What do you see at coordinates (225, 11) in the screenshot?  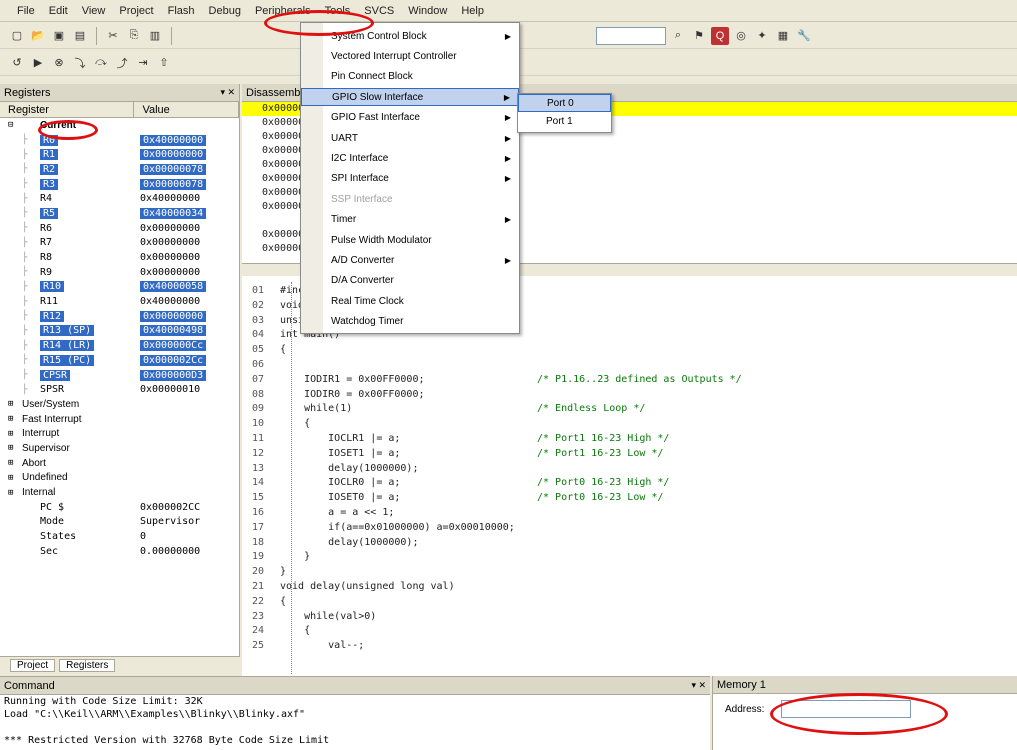 I see `menu-debug: Debug` at bounding box center [225, 11].